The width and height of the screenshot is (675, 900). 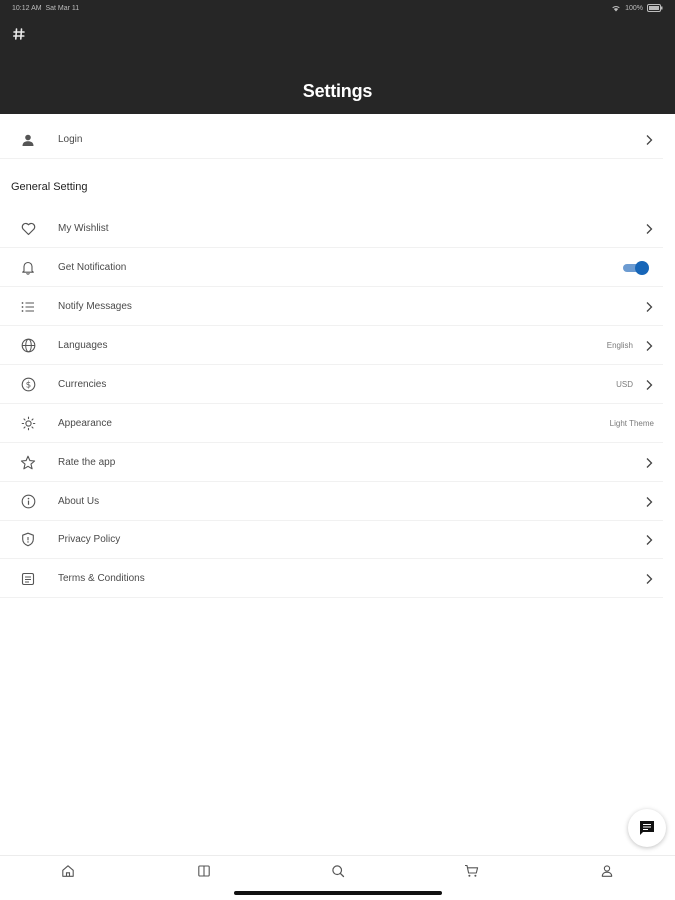 I want to click on languages-label: Languages, so click(x=83, y=345).